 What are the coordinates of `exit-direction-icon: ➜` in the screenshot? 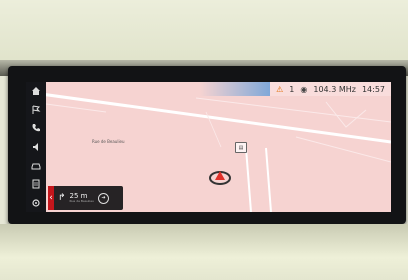 It's located at (103, 198).